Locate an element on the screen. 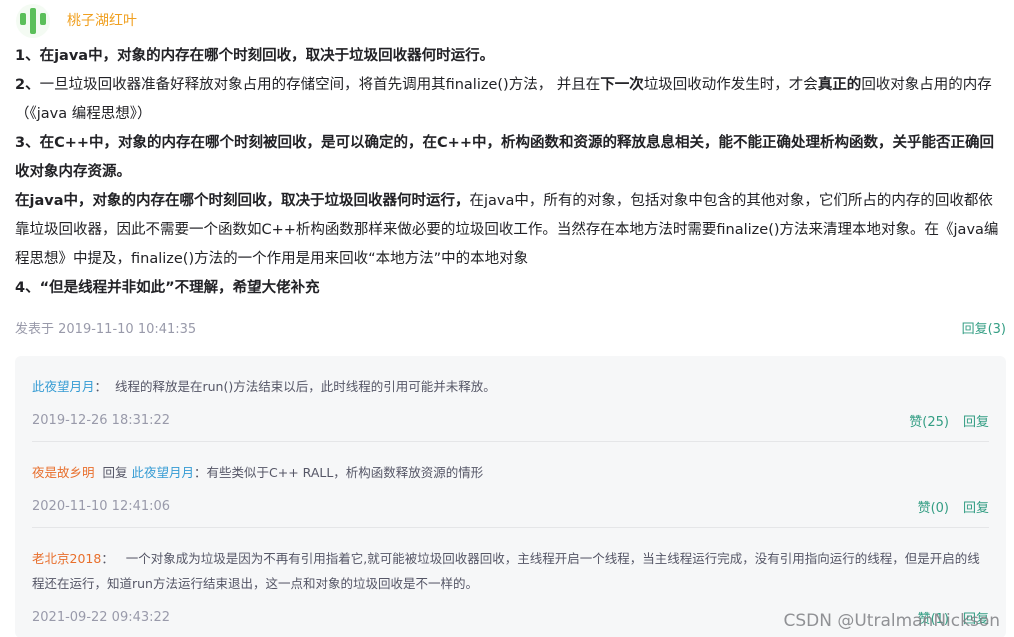 This screenshot has width=1014, height=637. reply-timestamp: 2020-11-10 12:41:06 is located at coordinates (101, 506).